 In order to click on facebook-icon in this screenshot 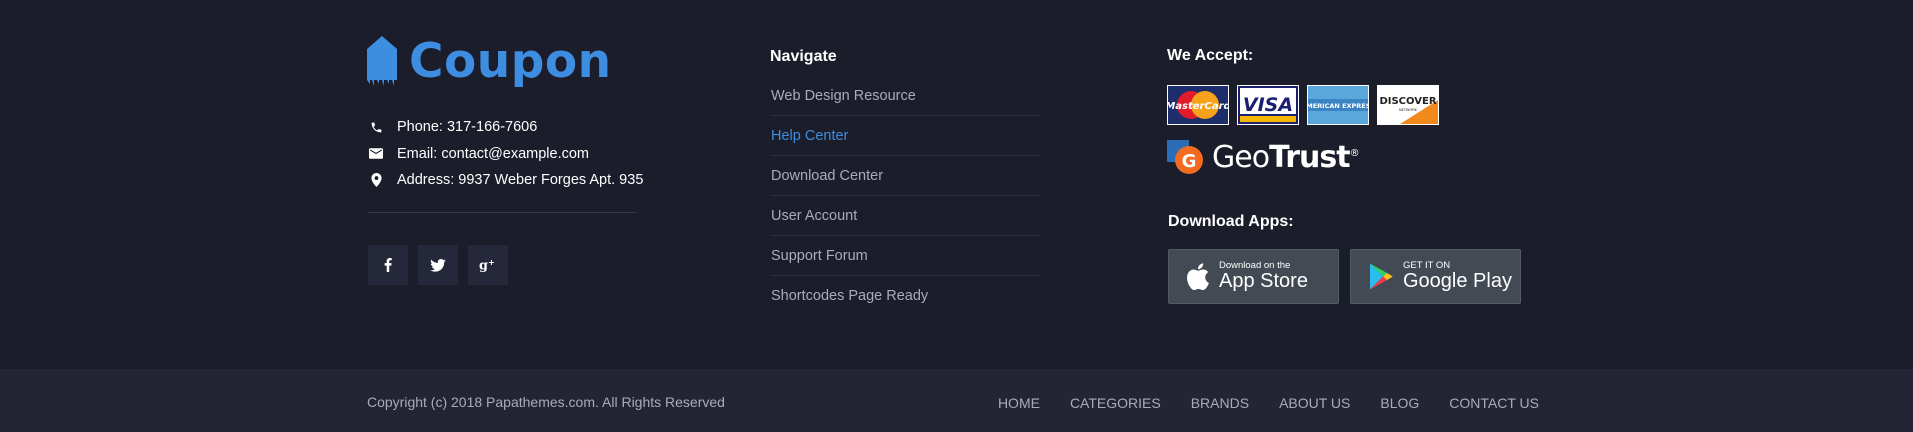, I will do `click(388, 265)`.